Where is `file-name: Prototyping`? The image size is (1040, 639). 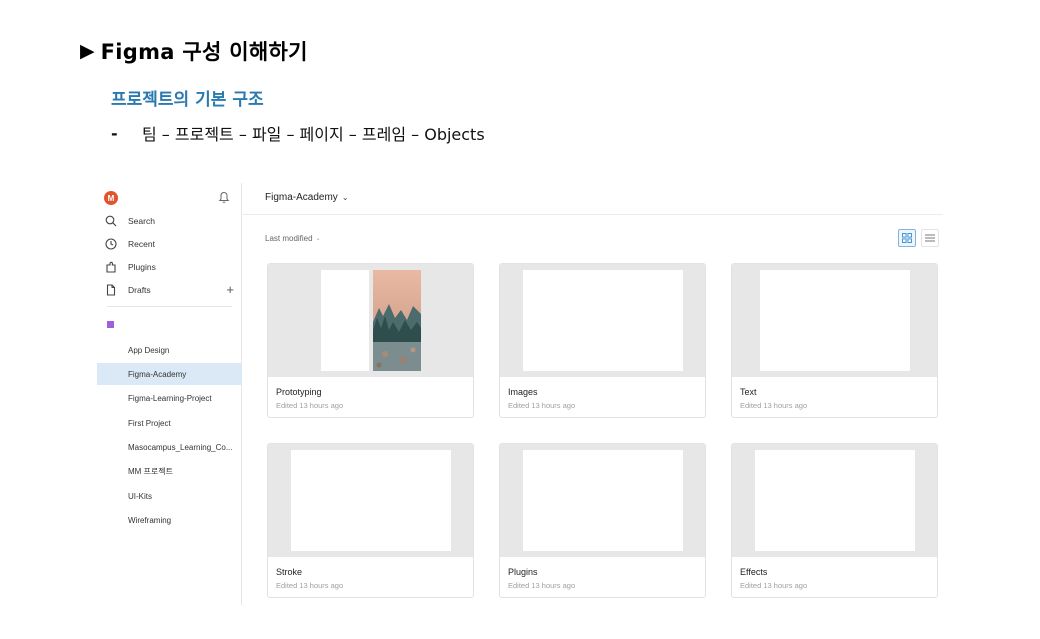
file-name: Prototyping is located at coordinates (299, 392).